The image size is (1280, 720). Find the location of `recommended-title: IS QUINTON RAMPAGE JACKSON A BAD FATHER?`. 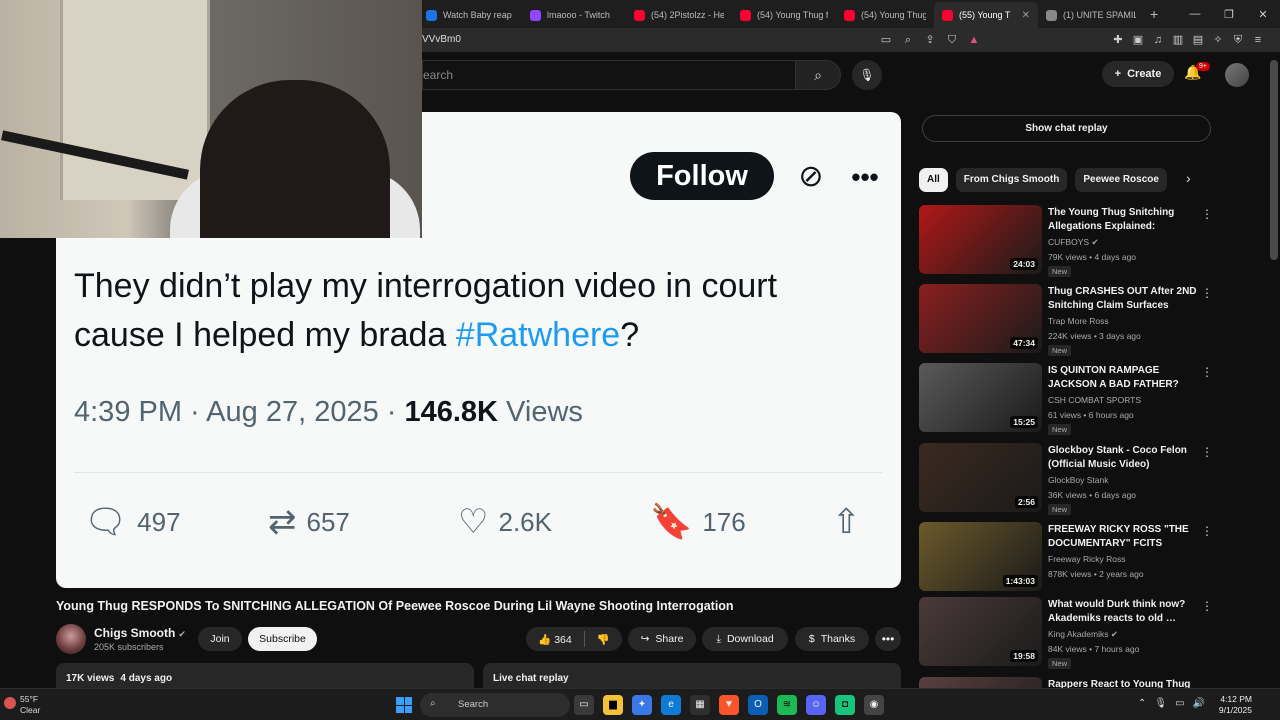

recommended-title: IS QUINTON RAMPAGE JACKSON A BAD FATHER? is located at coordinates (1123, 378).